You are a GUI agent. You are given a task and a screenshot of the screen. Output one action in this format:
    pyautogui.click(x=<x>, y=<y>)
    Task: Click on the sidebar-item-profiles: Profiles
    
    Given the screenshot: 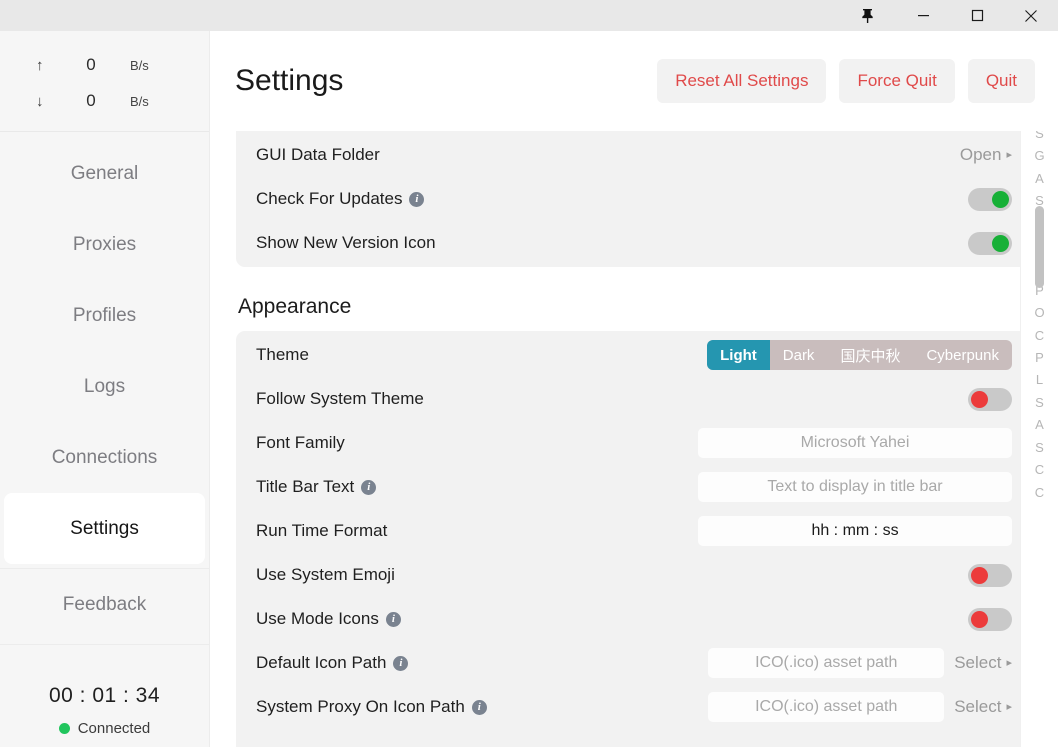 What is the action you would take?
    pyautogui.click(x=104, y=315)
    